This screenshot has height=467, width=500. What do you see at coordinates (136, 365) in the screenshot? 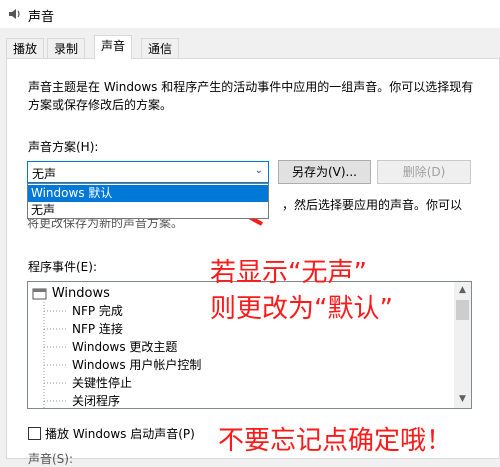
I see `list-item: Windows 用户帐户控制` at bounding box center [136, 365].